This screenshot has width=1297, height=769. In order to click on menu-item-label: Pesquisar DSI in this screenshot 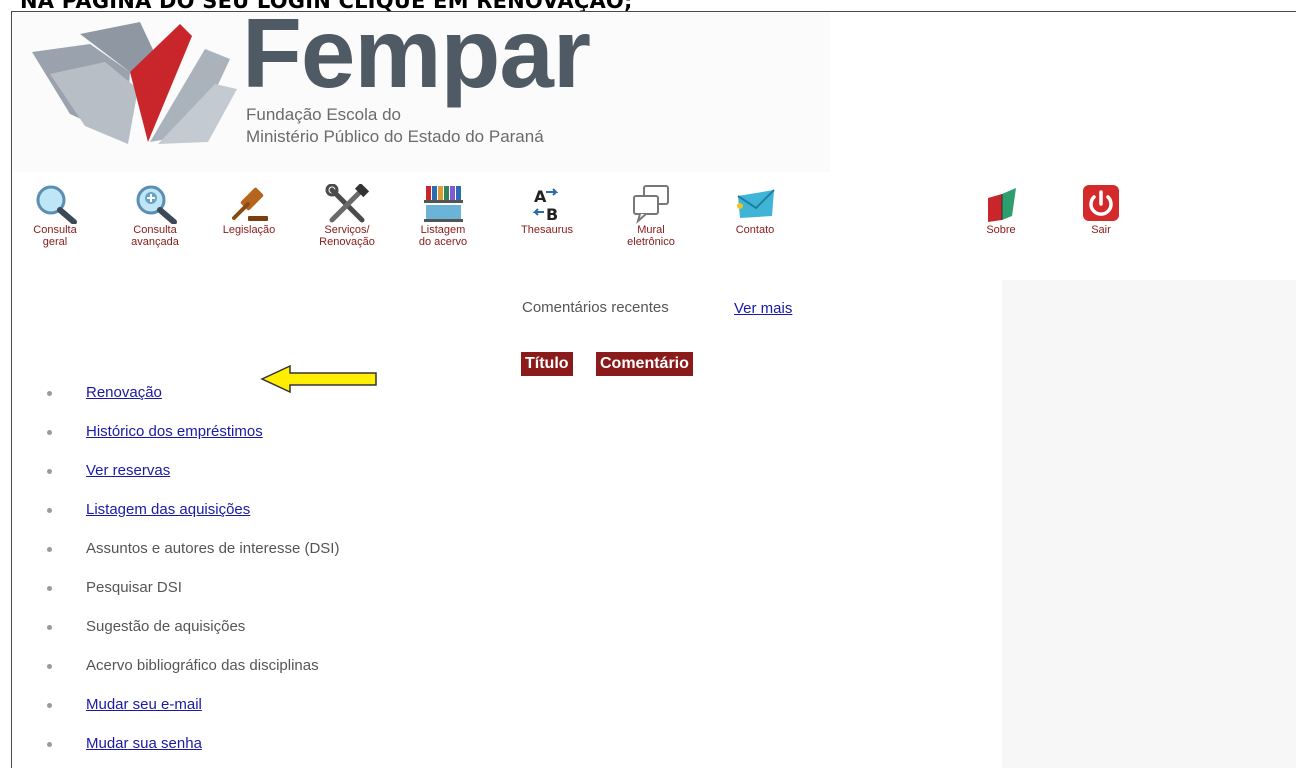, I will do `click(134, 587)`.